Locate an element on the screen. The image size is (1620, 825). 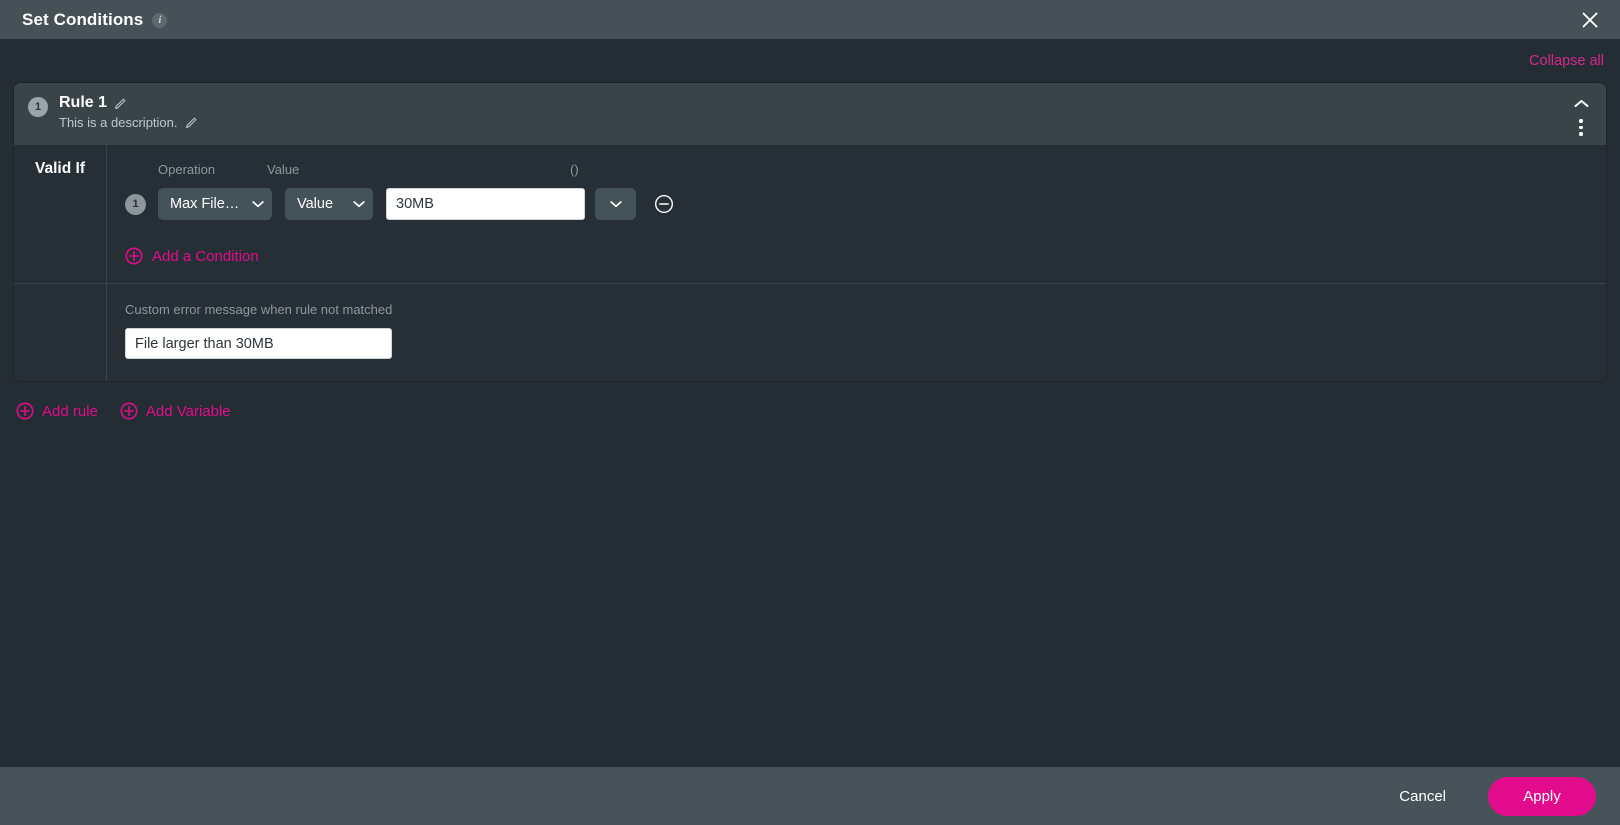
apply-button: Apply is located at coordinates (1542, 796).